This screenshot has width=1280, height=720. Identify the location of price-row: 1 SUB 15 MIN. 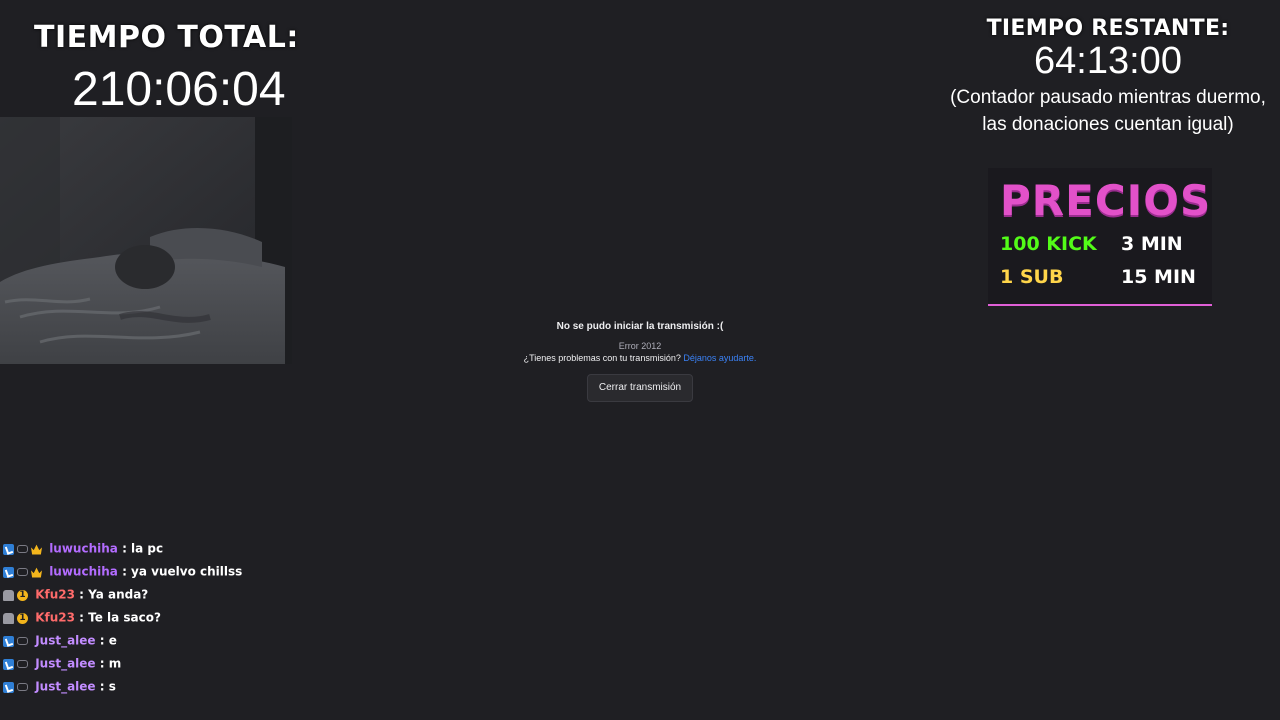
(1103, 279).